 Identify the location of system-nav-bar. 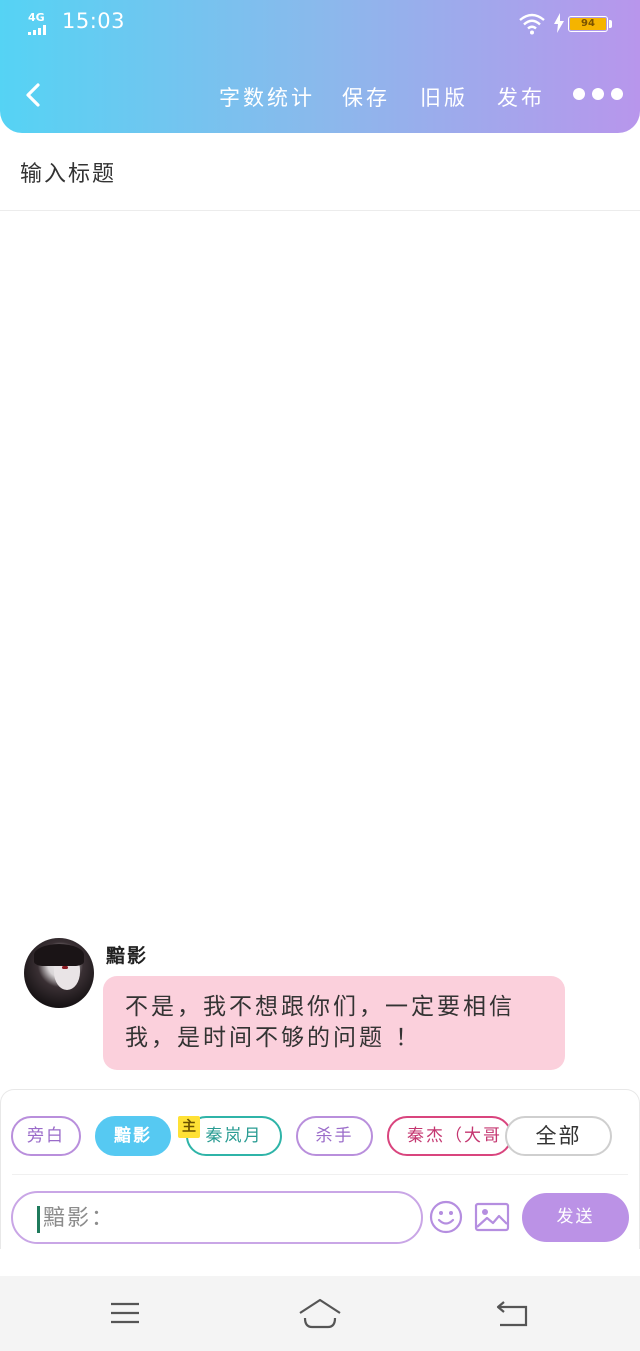
(320, 1313).